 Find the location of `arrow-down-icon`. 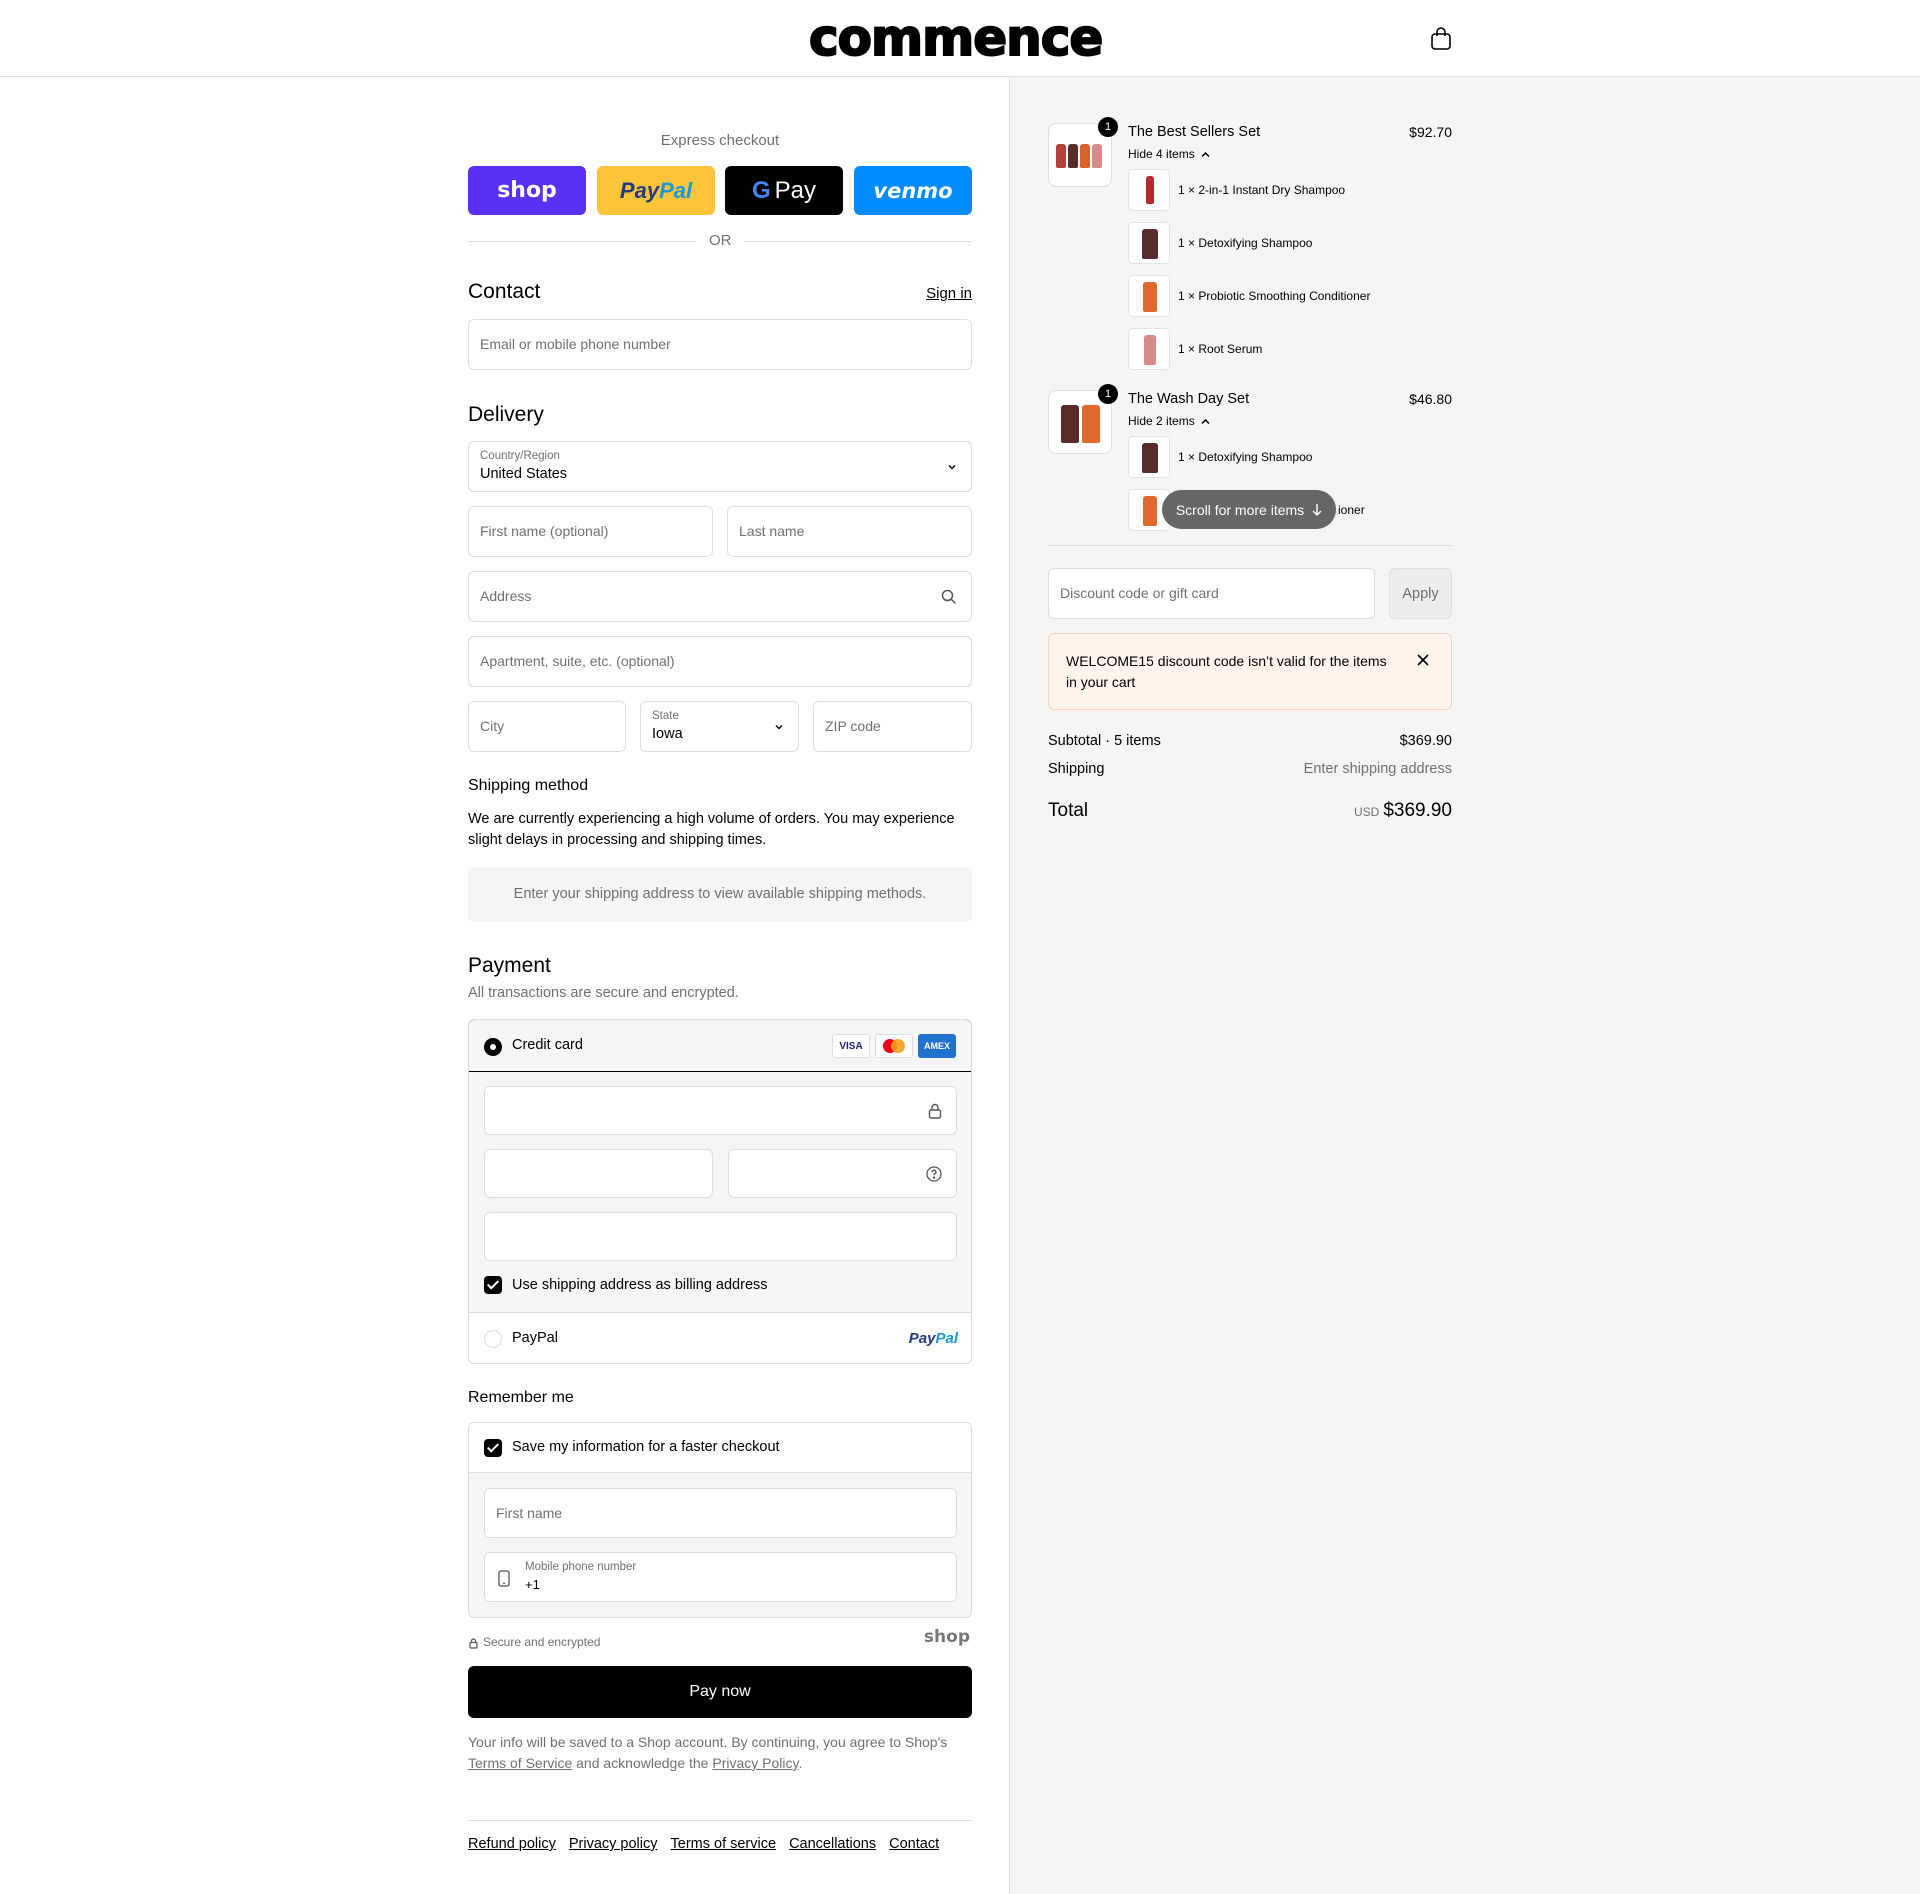

arrow-down-icon is located at coordinates (1317, 510).